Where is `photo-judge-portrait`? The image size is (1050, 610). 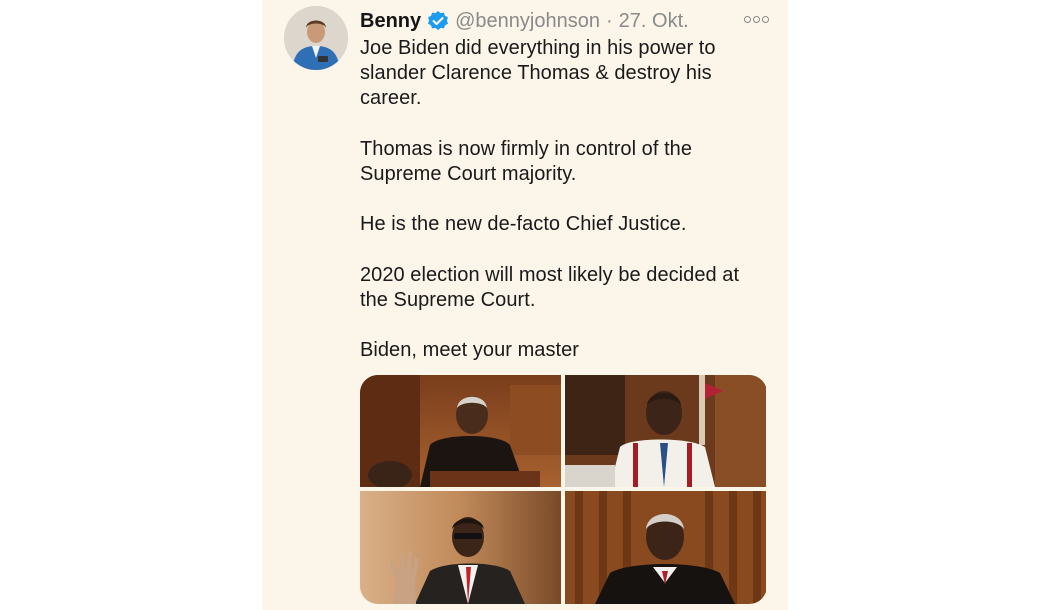 photo-judge-portrait is located at coordinates (665, 547).